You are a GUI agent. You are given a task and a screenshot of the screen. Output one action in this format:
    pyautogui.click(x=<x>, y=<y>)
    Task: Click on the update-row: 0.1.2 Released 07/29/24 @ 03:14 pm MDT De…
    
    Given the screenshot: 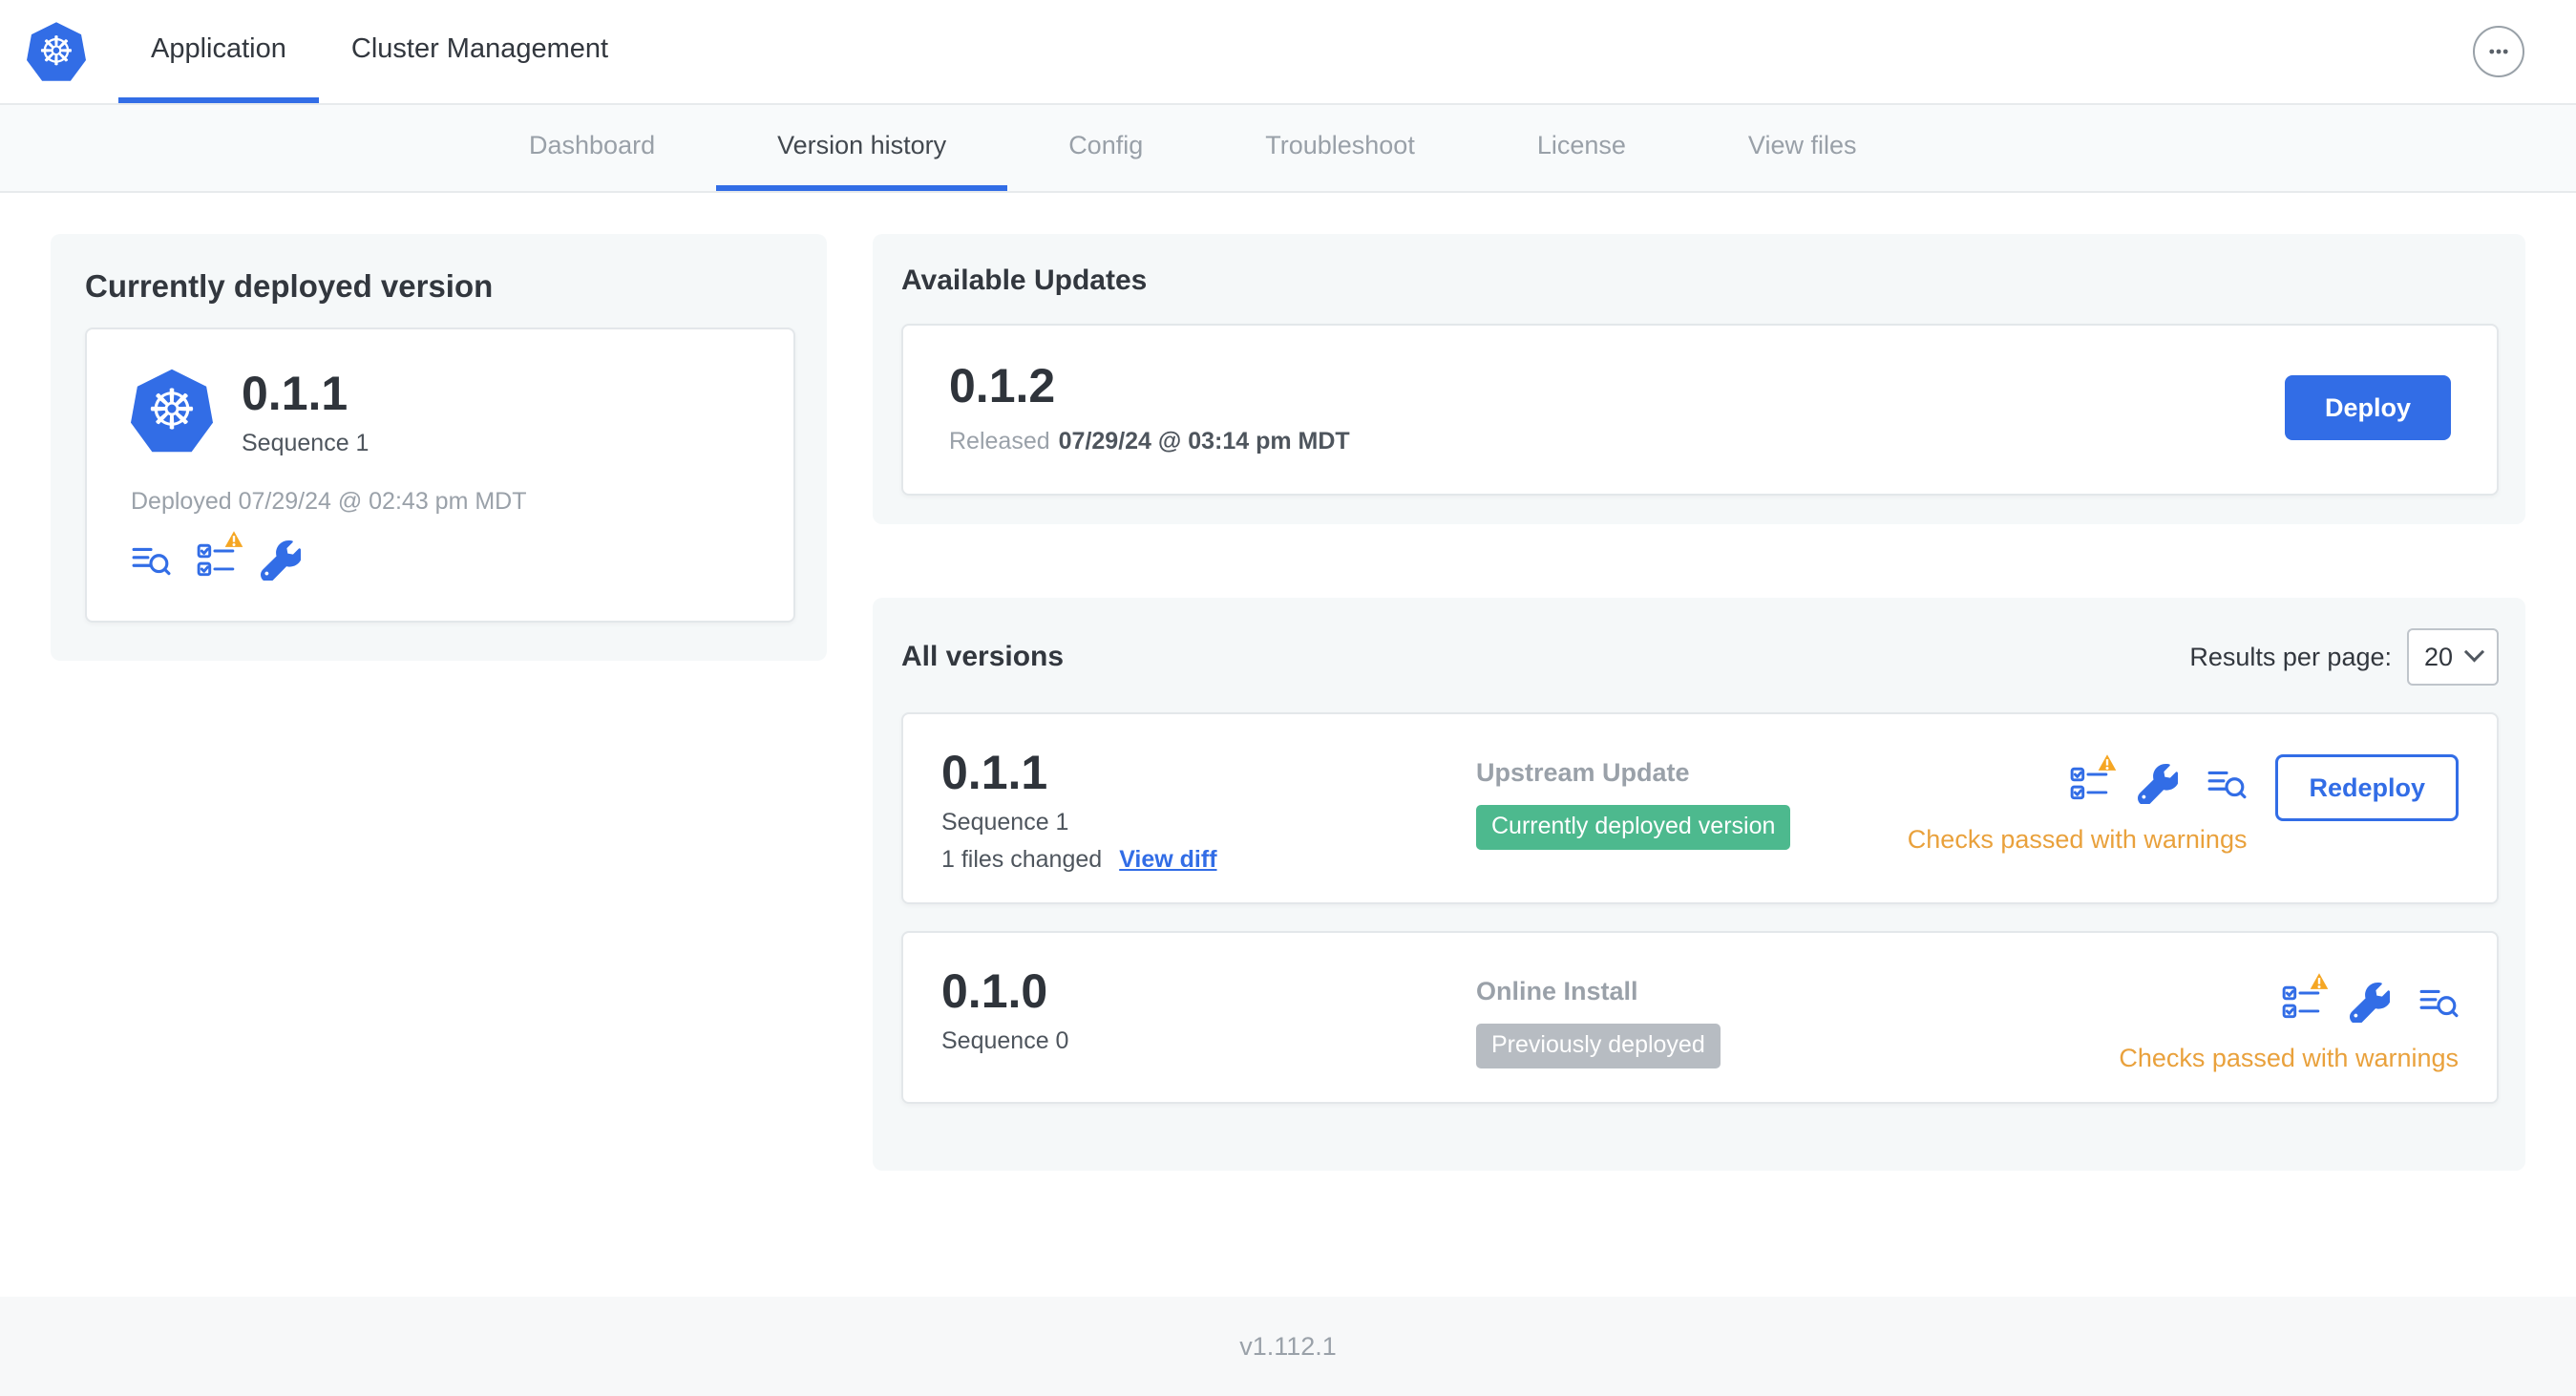 What is the action you would take?
    pyautogui.click(x=1700, y=410)
    